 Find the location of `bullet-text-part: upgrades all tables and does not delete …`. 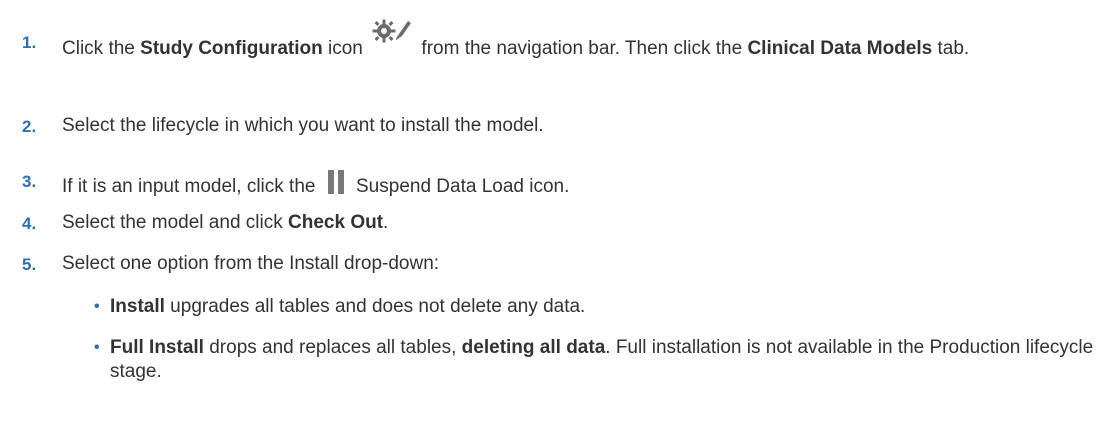

bullet-text-part: upgrades all tables and does not delete … is located at coordinates (375, 306).